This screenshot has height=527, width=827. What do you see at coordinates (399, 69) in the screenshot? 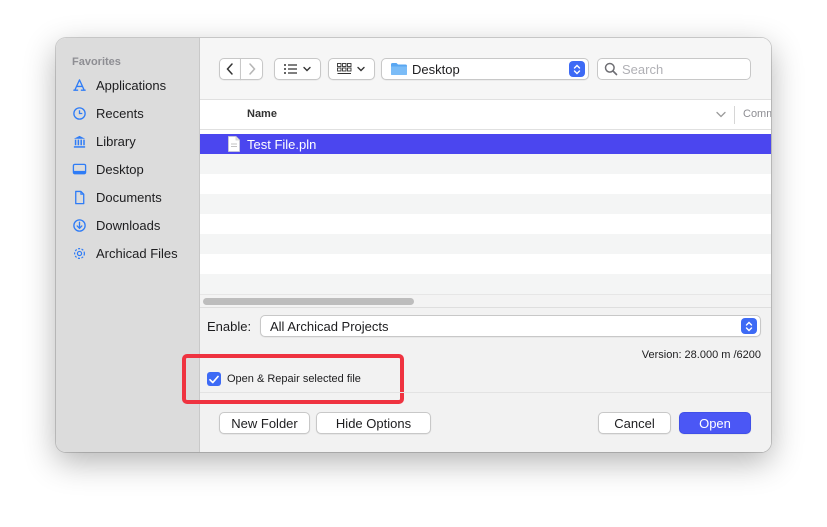
I see `folder-icon` at bounding box center [399, 69].